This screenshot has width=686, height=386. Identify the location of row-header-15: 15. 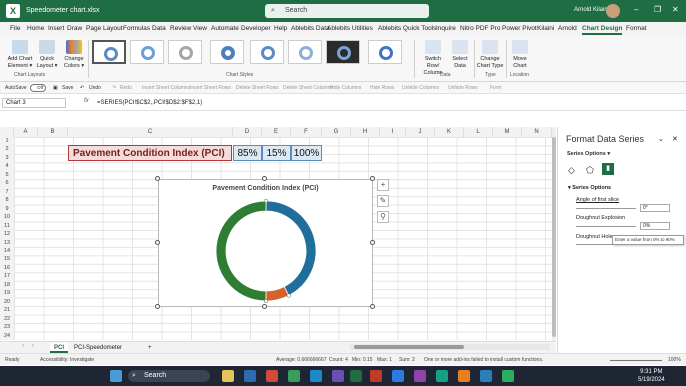
(7, 259).